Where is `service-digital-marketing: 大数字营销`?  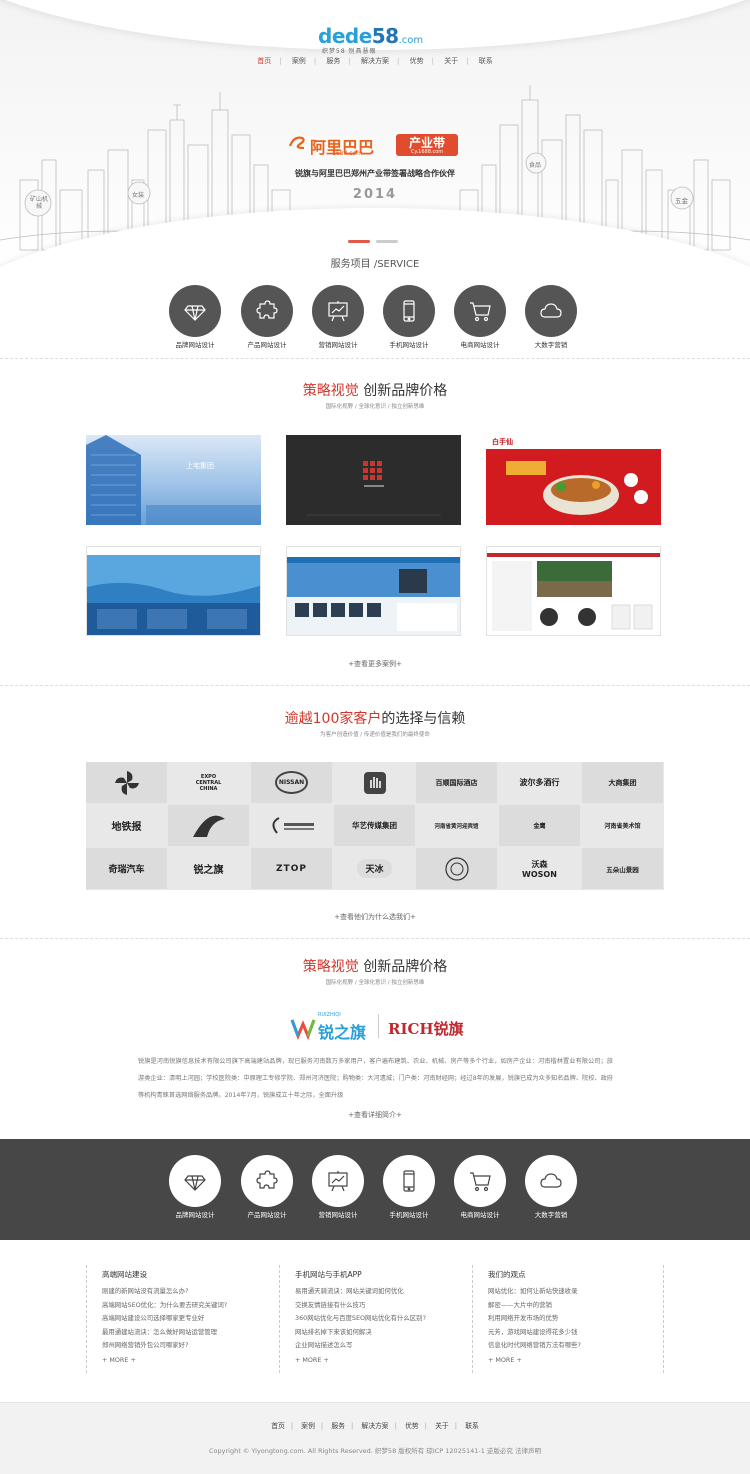 service-digital-marketing: 大数字营销 is located at coordinates (551, 317).